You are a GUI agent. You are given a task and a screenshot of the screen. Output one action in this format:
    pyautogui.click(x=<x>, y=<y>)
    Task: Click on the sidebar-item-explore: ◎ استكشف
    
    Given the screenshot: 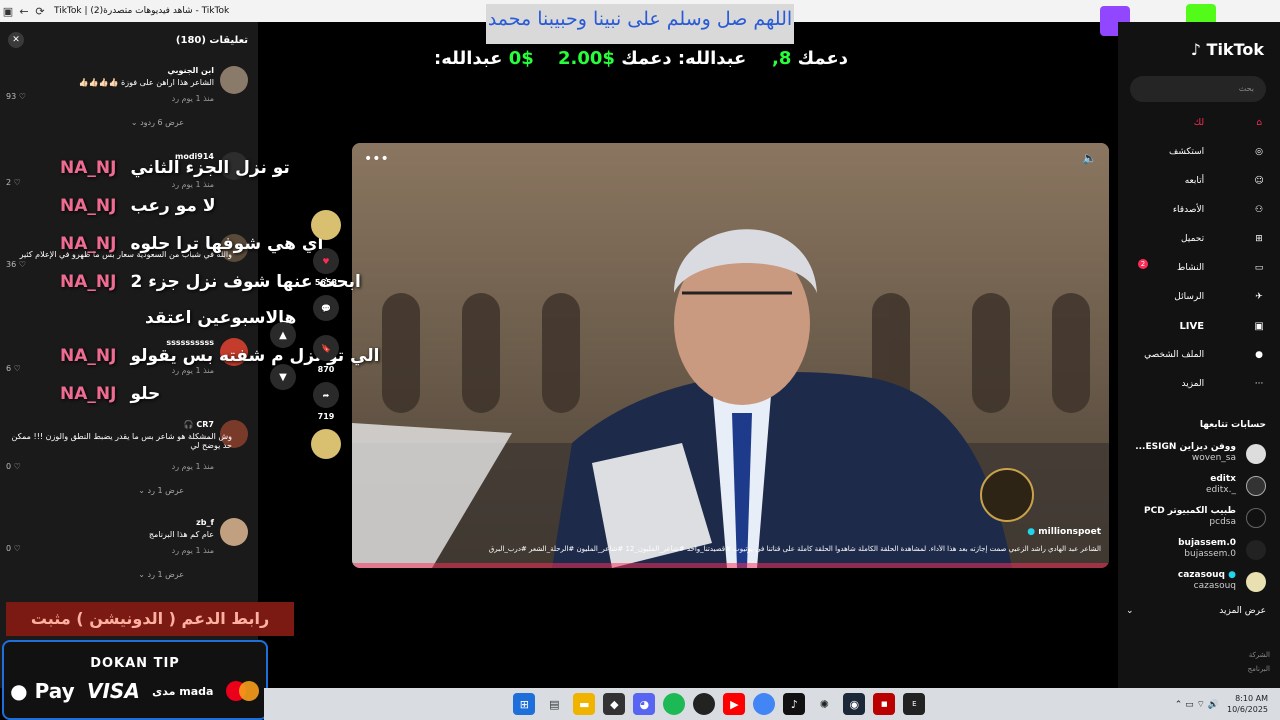 What is the action you would take?
    pyautogui.click(x=1196, y=152)
    